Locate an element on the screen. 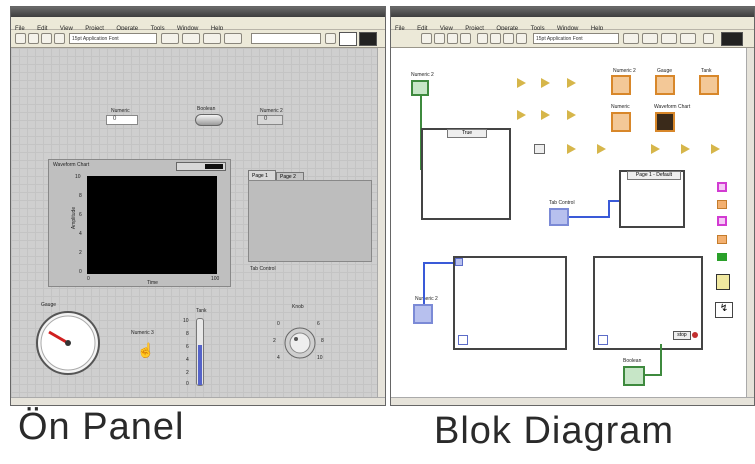 The height and width of the screenshot is (464, 755). step-over-icon is located at coordinates (521, 38).